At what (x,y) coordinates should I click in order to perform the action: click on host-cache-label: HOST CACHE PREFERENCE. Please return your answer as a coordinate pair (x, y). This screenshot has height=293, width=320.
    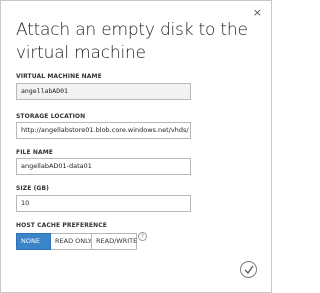
    Looking at the image, I should click on (61, 225).